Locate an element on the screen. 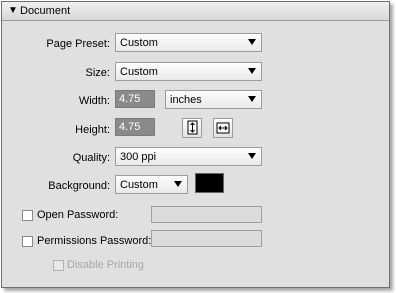  unit-value: inches is located at coordinates (186, 100).